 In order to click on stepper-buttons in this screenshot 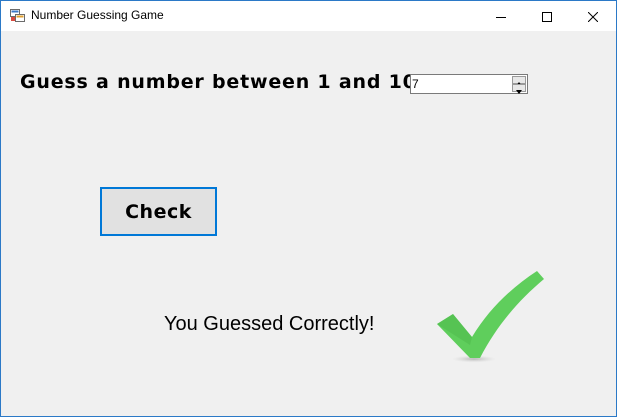, I will do `click(519, 85)`.